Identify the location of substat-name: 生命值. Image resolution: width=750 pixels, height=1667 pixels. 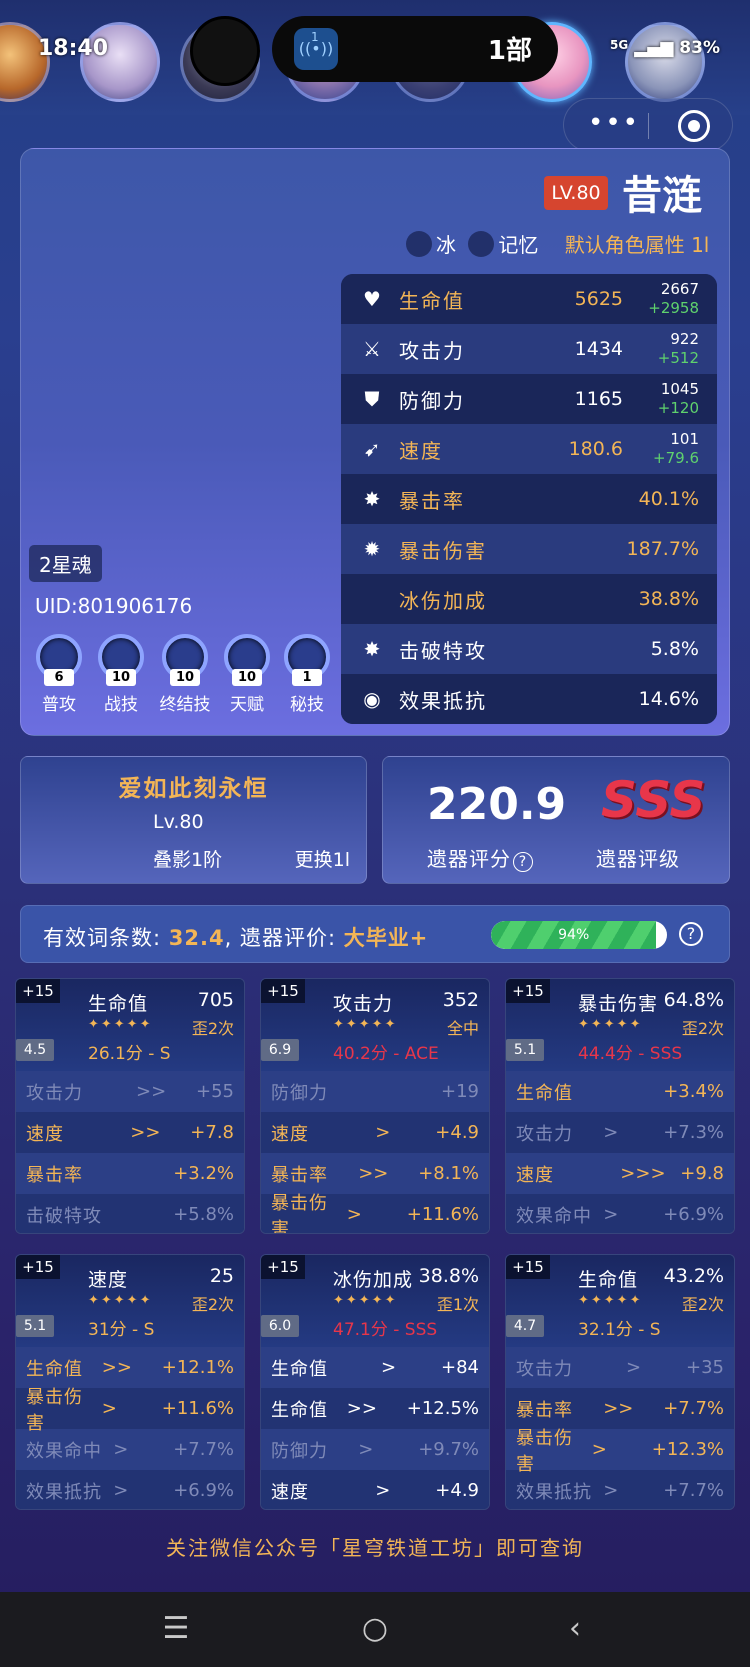
(299, 1369).